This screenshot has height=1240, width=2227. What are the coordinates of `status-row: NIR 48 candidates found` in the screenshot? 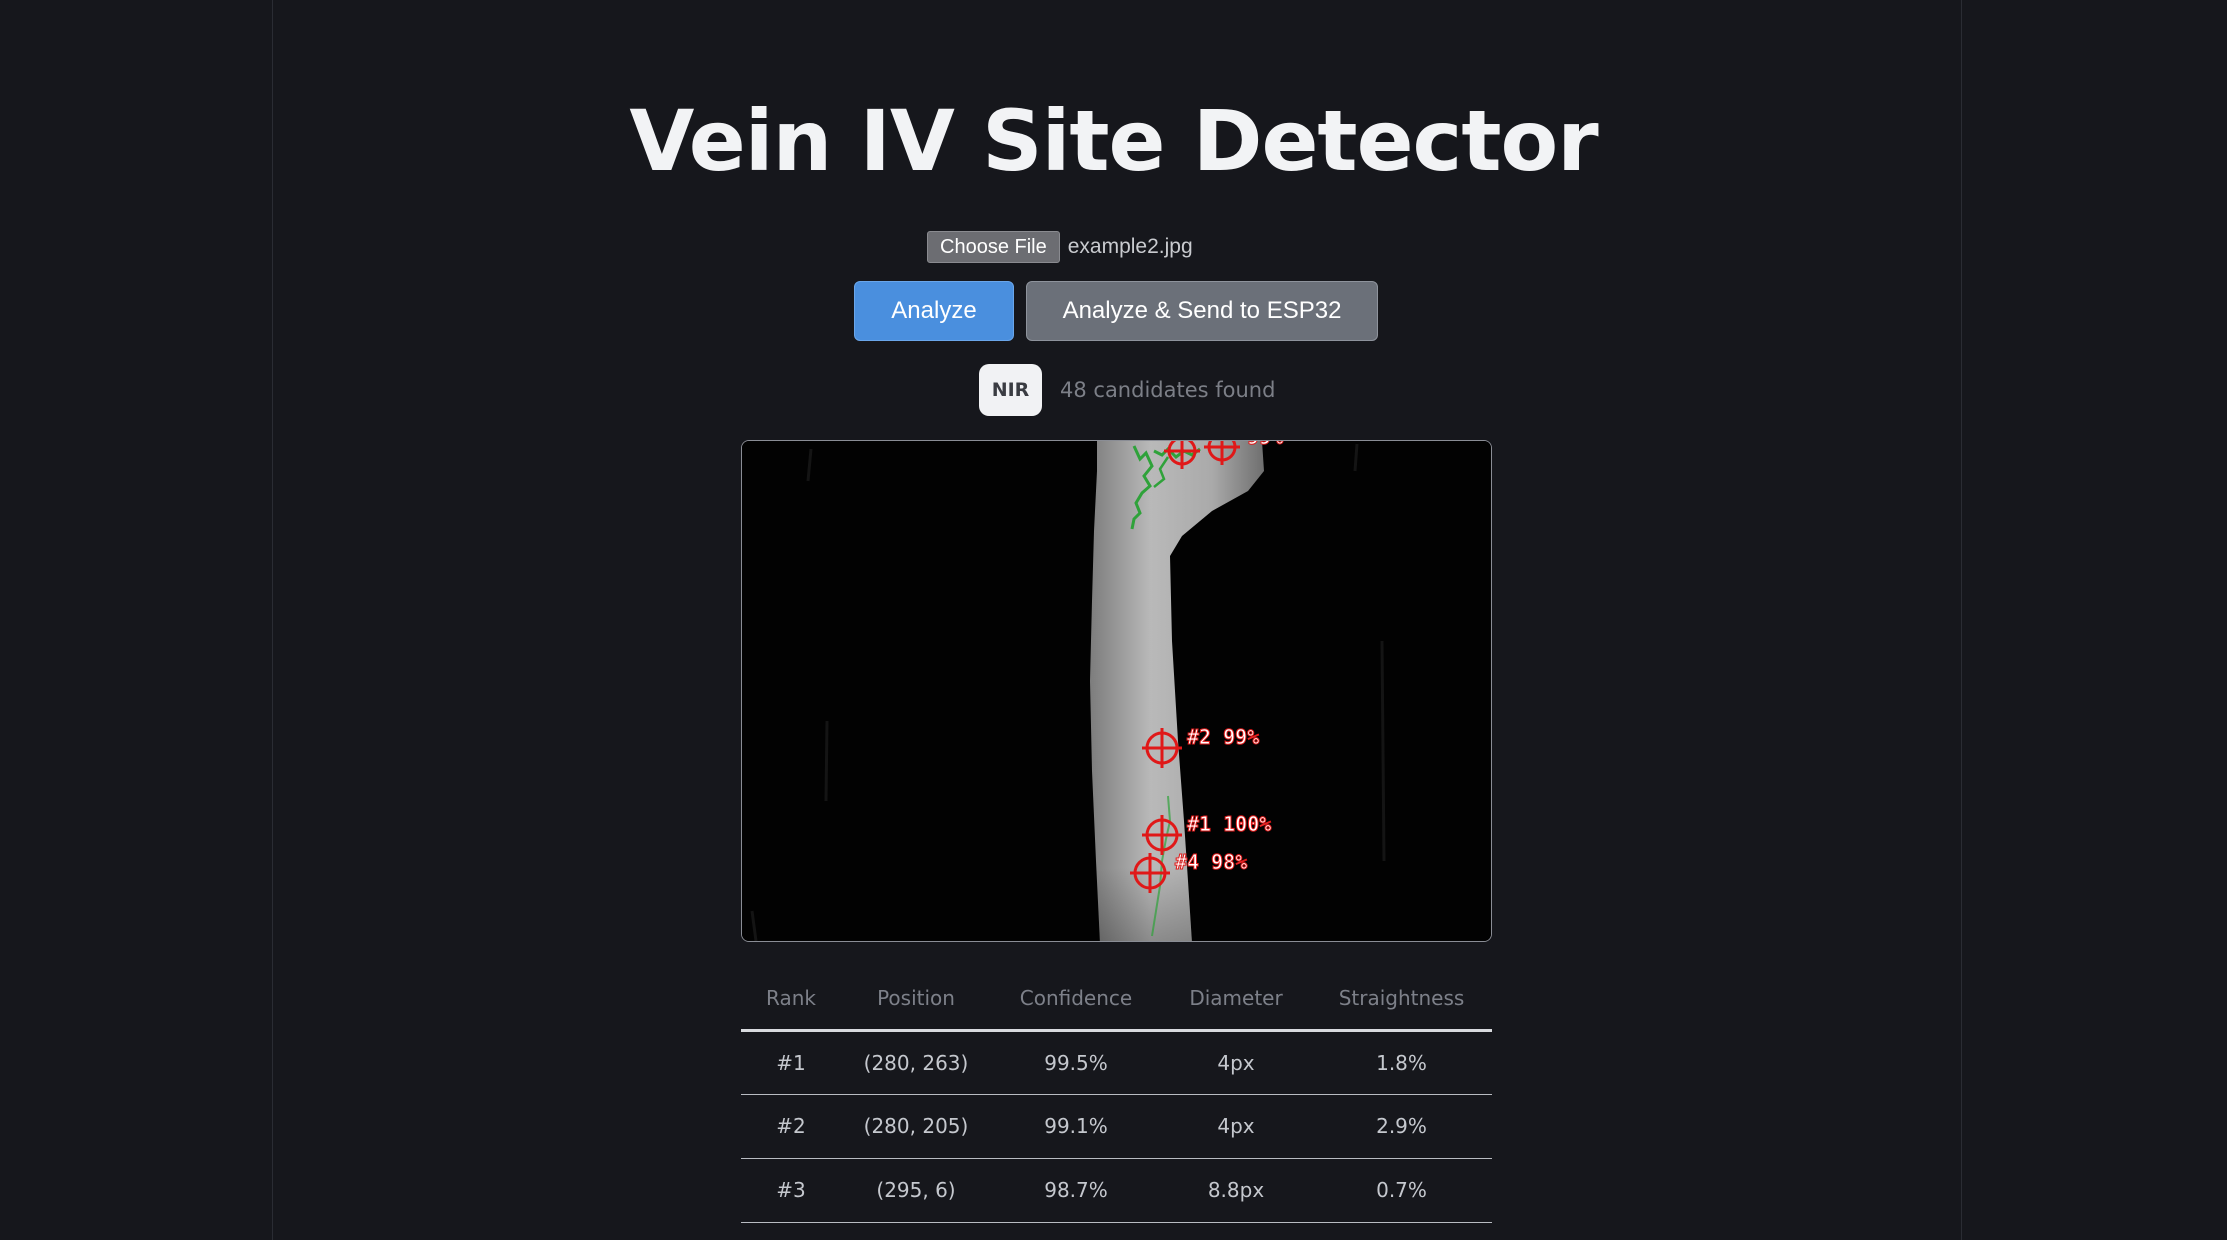 It's located at (1127, 390).